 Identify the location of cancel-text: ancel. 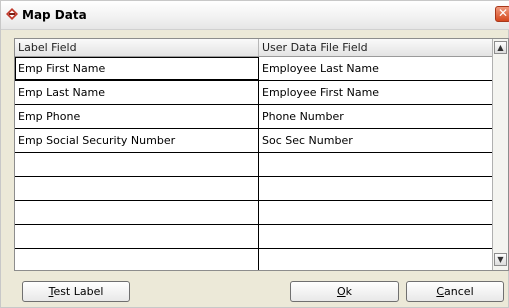
(459, 291).